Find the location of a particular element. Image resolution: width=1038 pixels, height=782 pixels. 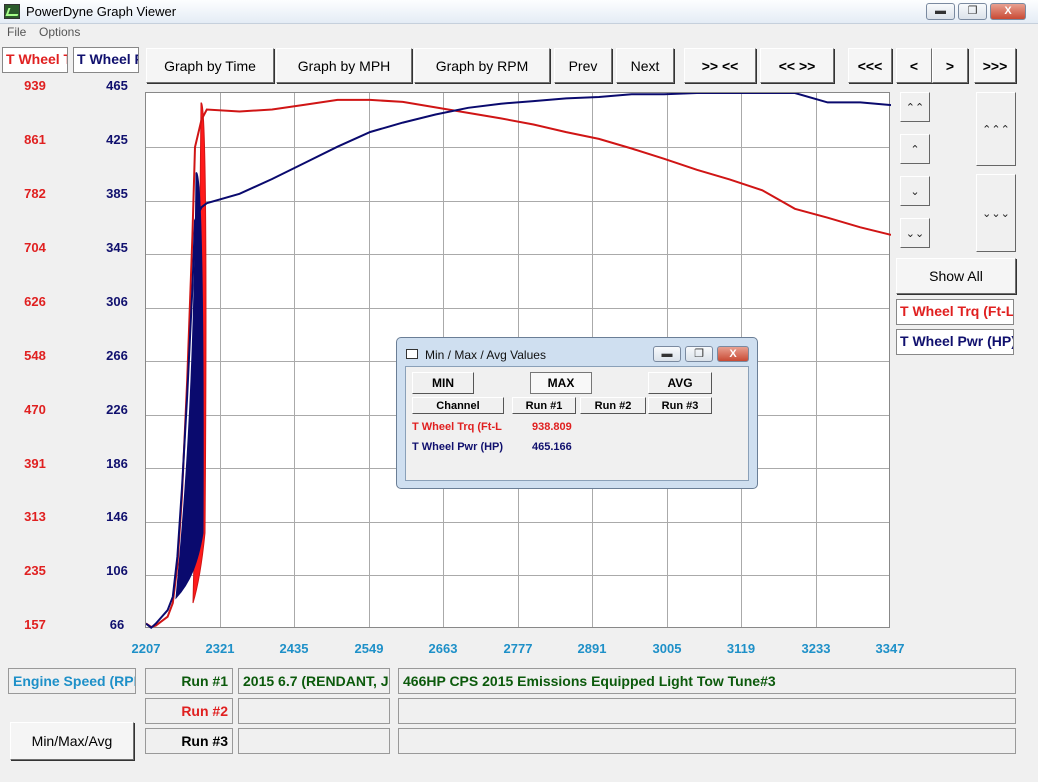

y-left-tick: 861 is located at coordinates (35, 139).